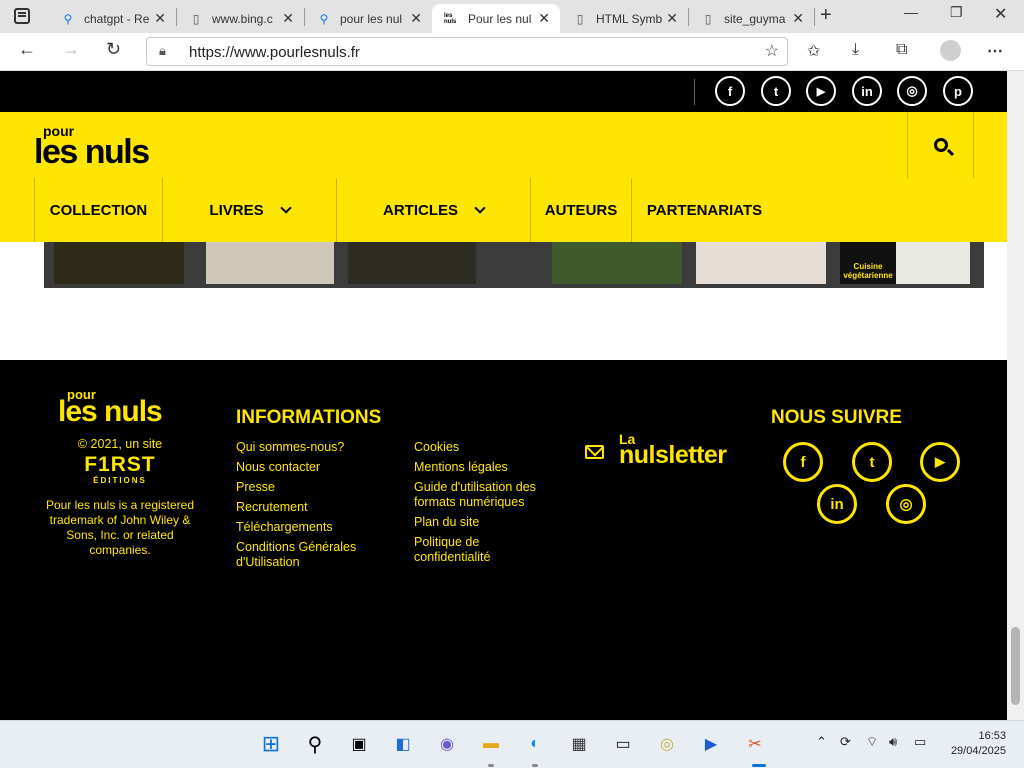  Describe the element at coordinates (120, 444) in the screenshot. I see `copyright-text: © 2021, un site` at that location.